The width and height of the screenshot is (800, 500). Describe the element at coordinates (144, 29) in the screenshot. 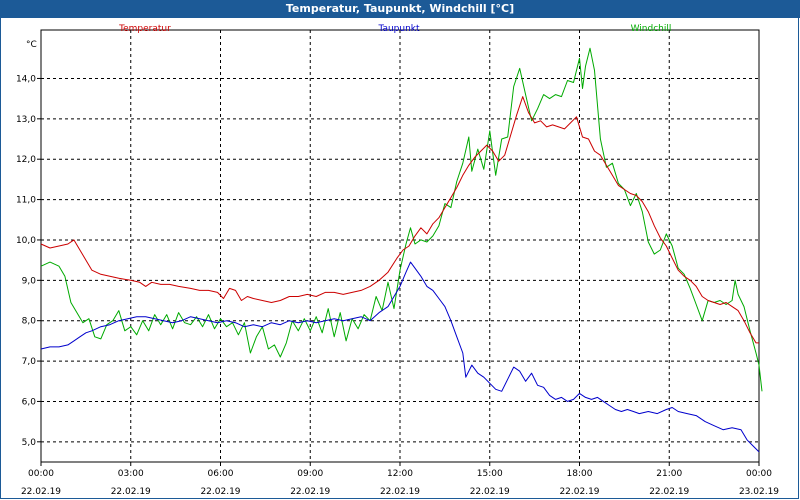

I see `legend-item-temperatur: Temperatur` at that location.